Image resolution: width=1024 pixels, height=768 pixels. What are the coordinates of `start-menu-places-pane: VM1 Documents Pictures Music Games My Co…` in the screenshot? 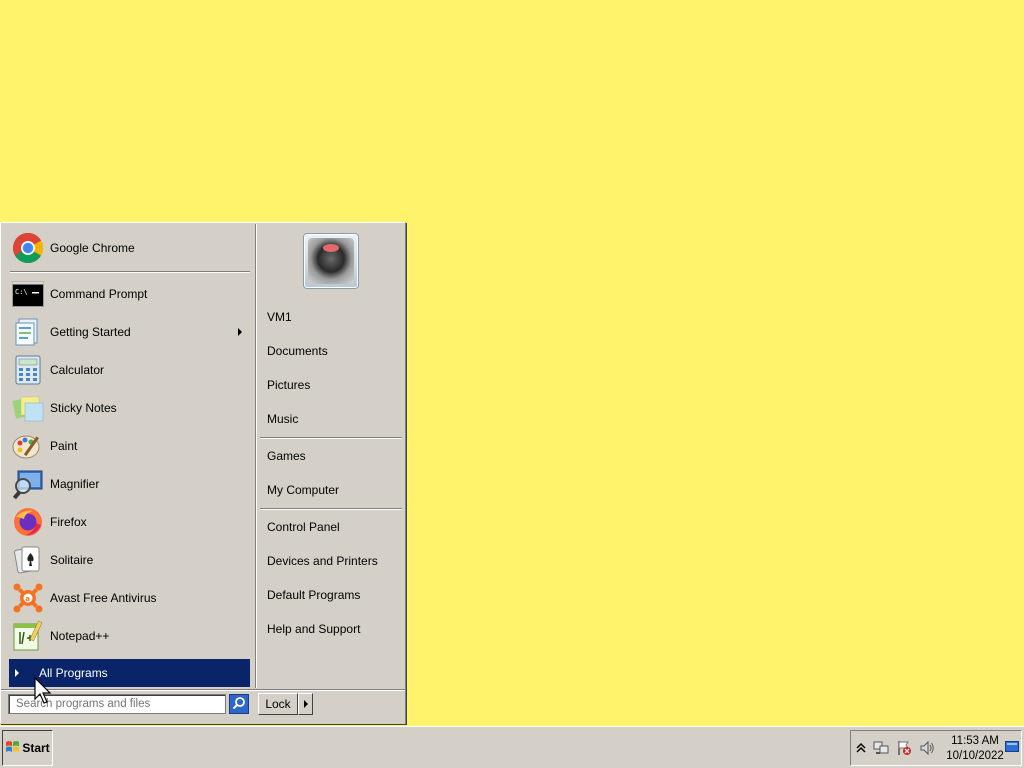 It's located at (330, 456).